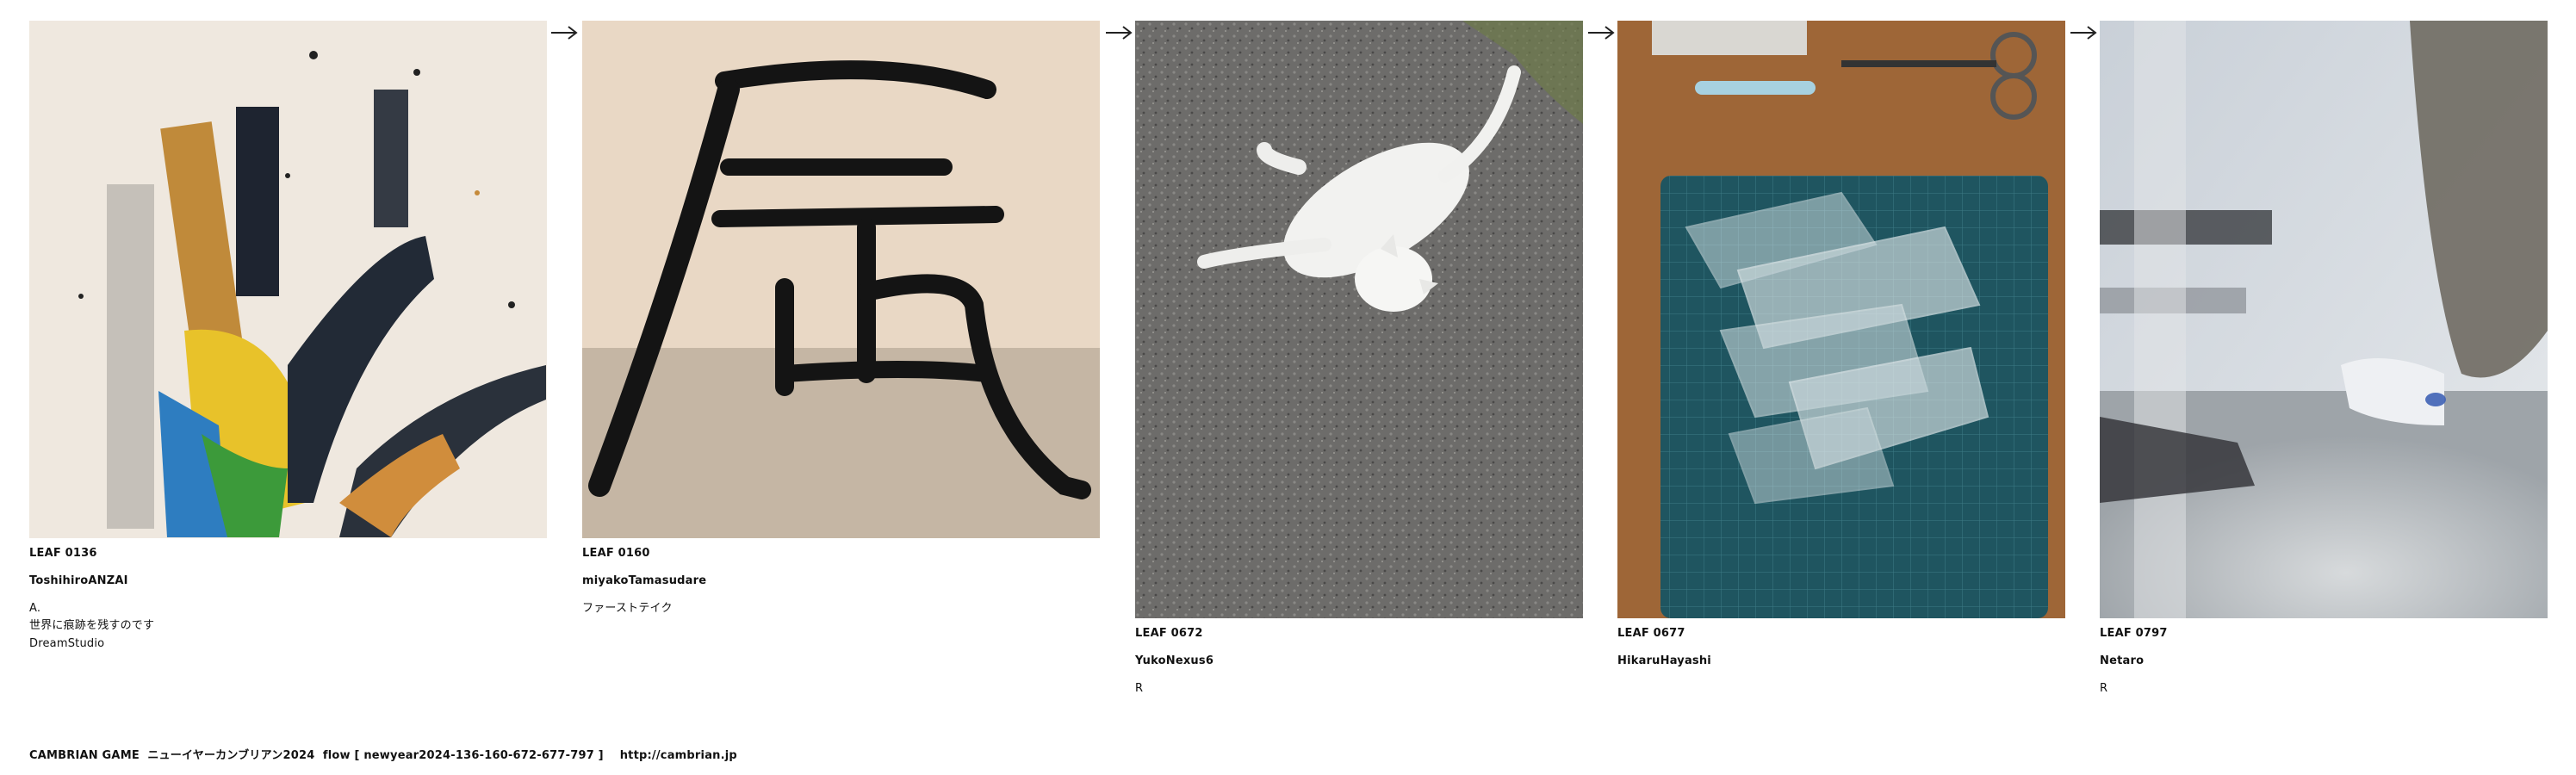  What do you see at coordinates (1359, 320) in the screenshot?
I see `leaf-image-cat-on-asphalt` at bounding box center [1359, 320].